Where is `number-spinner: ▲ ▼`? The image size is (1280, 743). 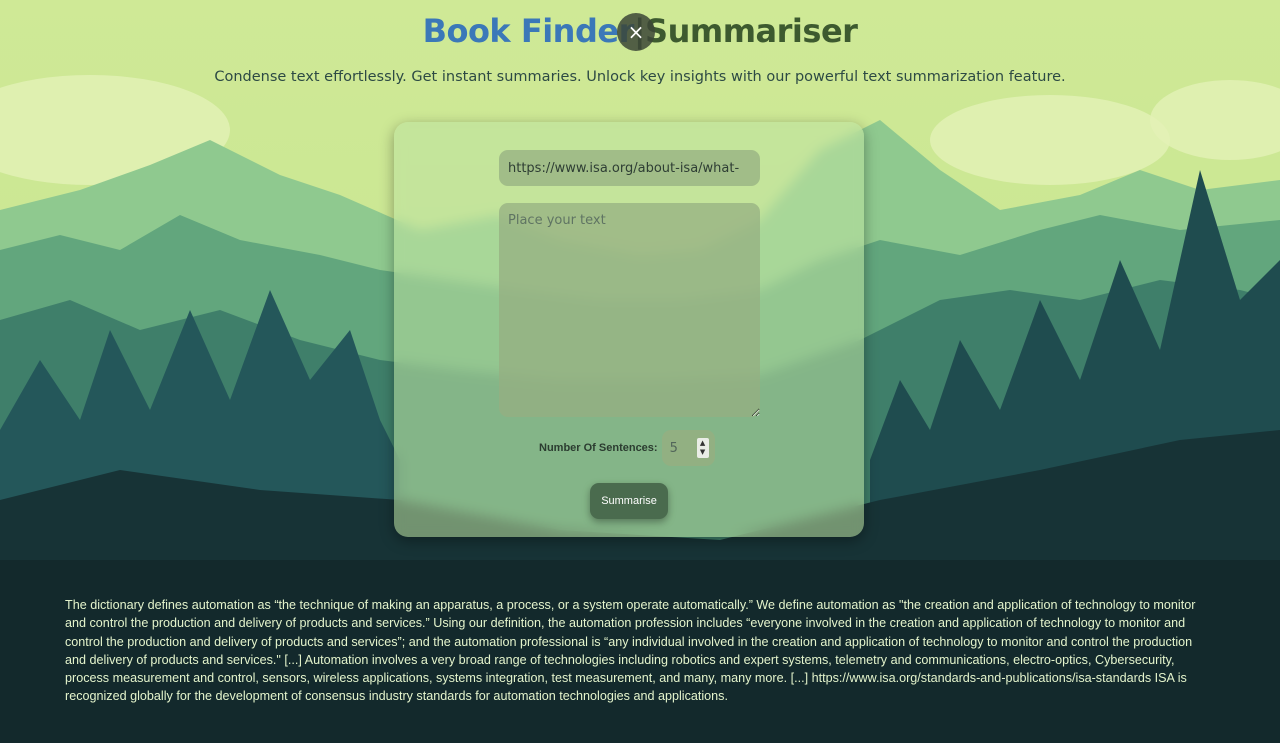
number-spinner: ▲ ▼ is located at coordinates (702, 448).